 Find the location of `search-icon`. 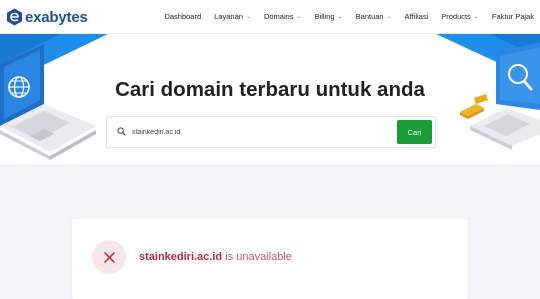

search-icon is located at coordinates (121, 131).